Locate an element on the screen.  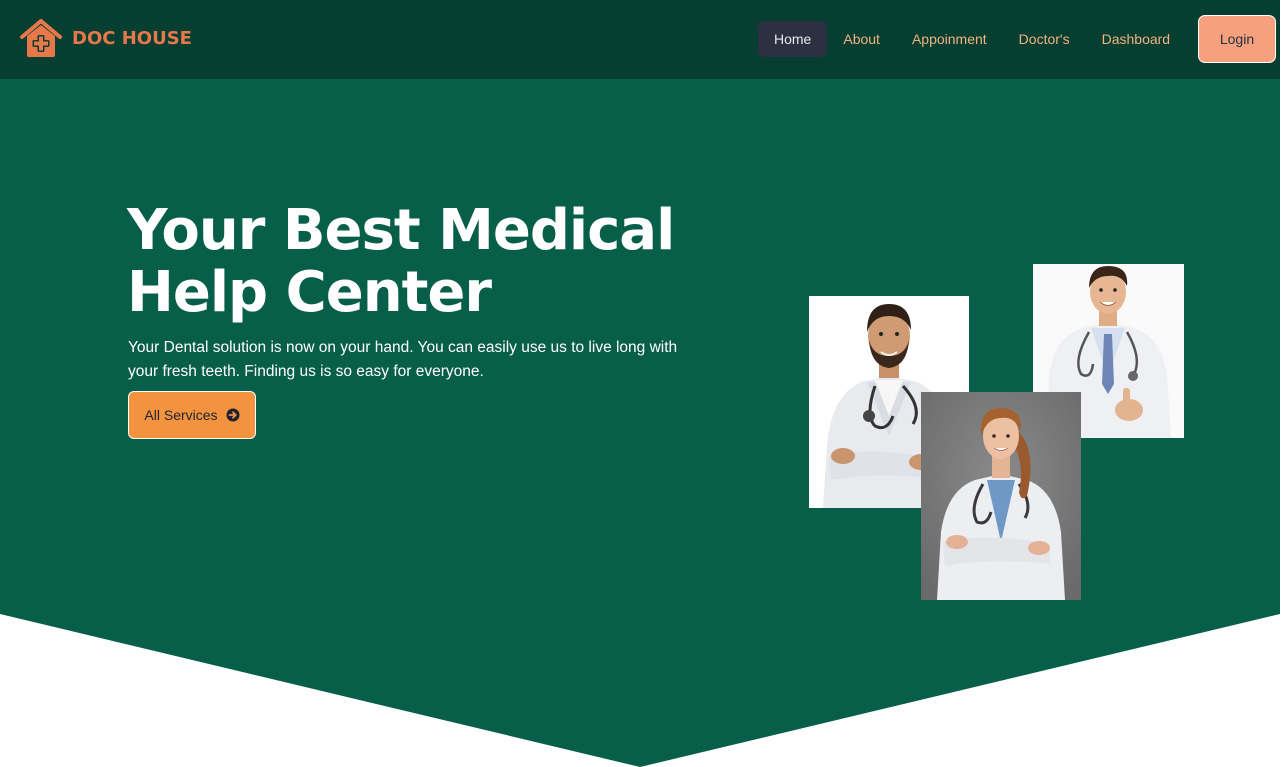
nav-links: Home About Appoinment Doctor's Dashboard is located at coordinates (972, 39).